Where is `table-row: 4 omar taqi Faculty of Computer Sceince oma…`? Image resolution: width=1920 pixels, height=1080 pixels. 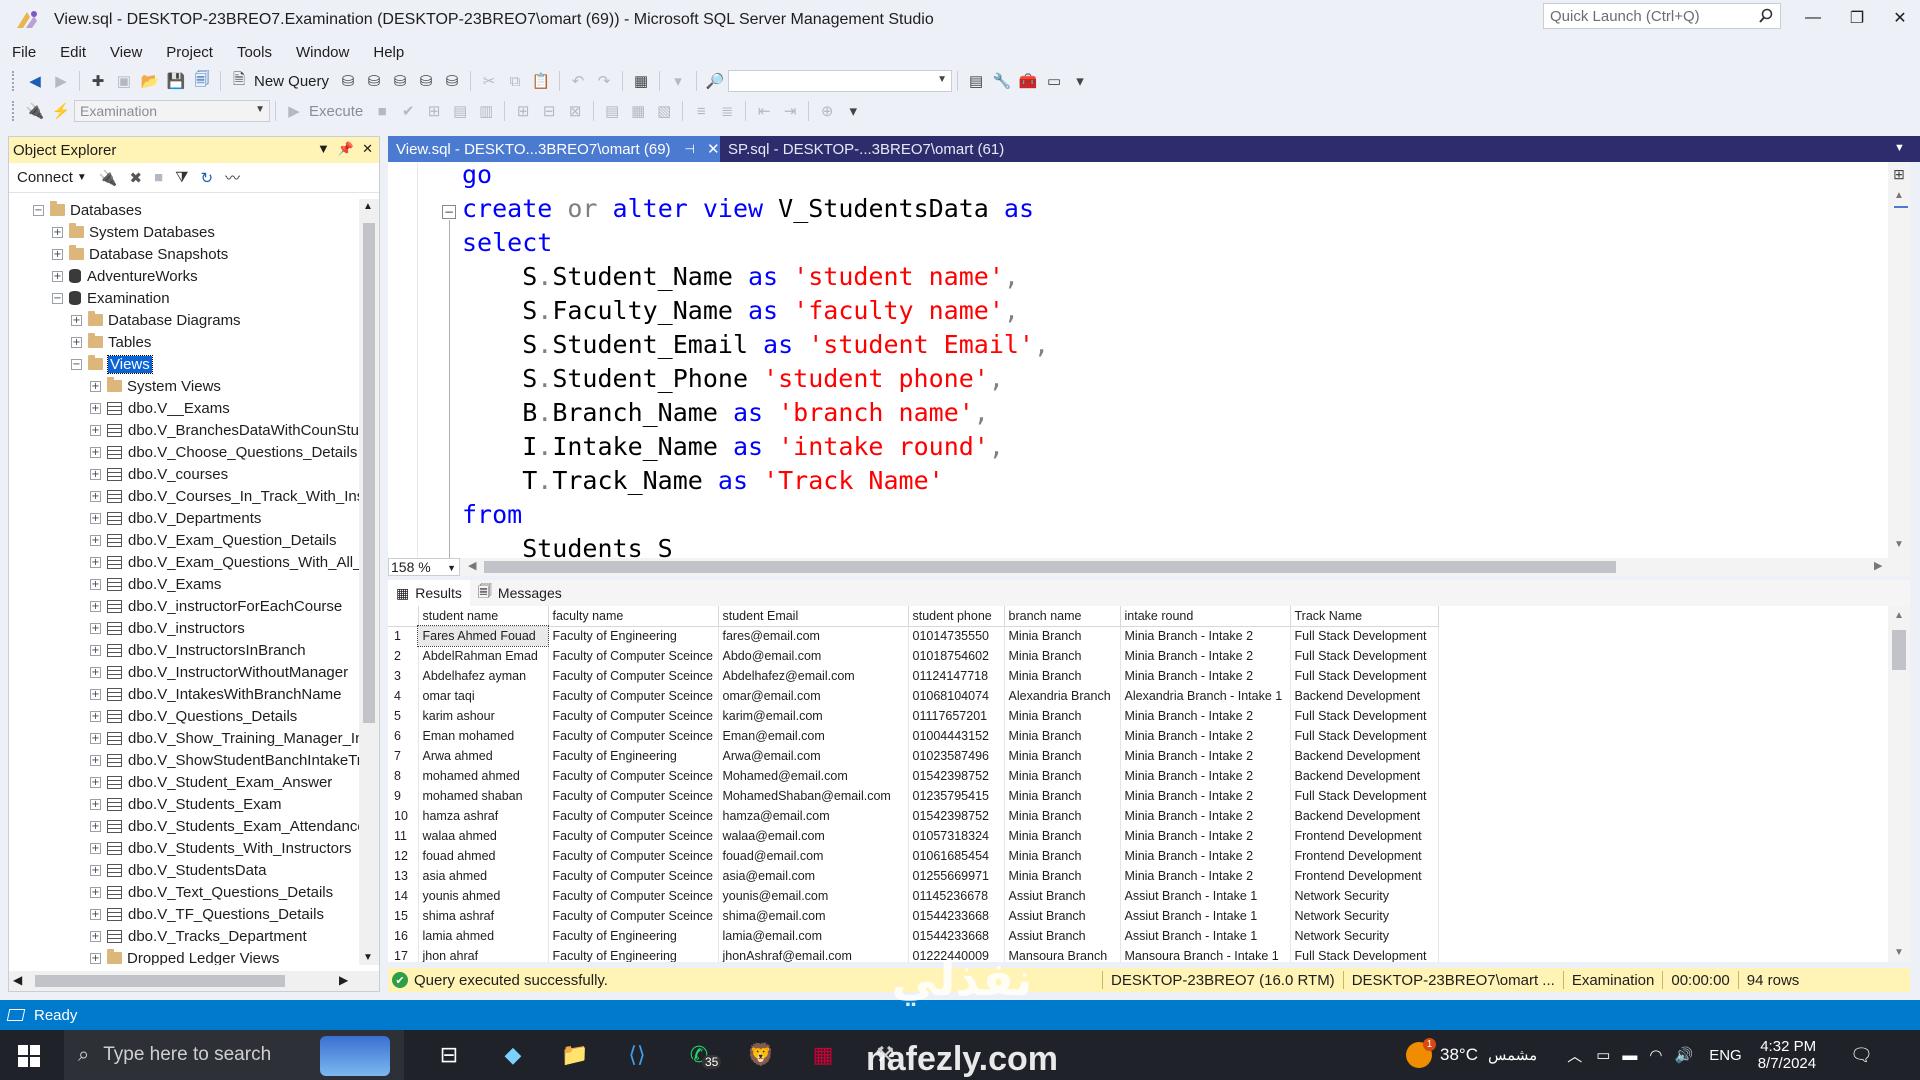
table-row: 4 omar taqi Faculty of Computer Sceince oma… is located at coordinates (913, 696).